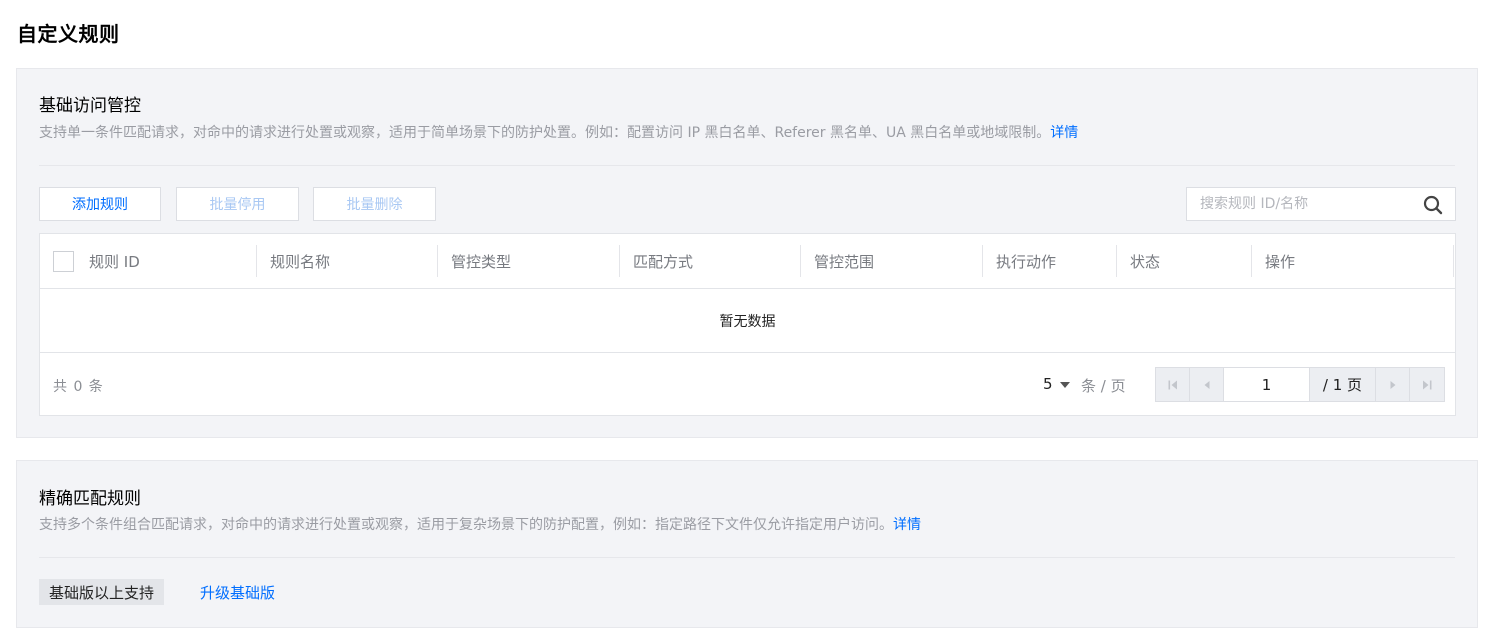 This screenshot has height=640, width=1495. I want to click on page-title: 自定义规则, so click(68, 34).